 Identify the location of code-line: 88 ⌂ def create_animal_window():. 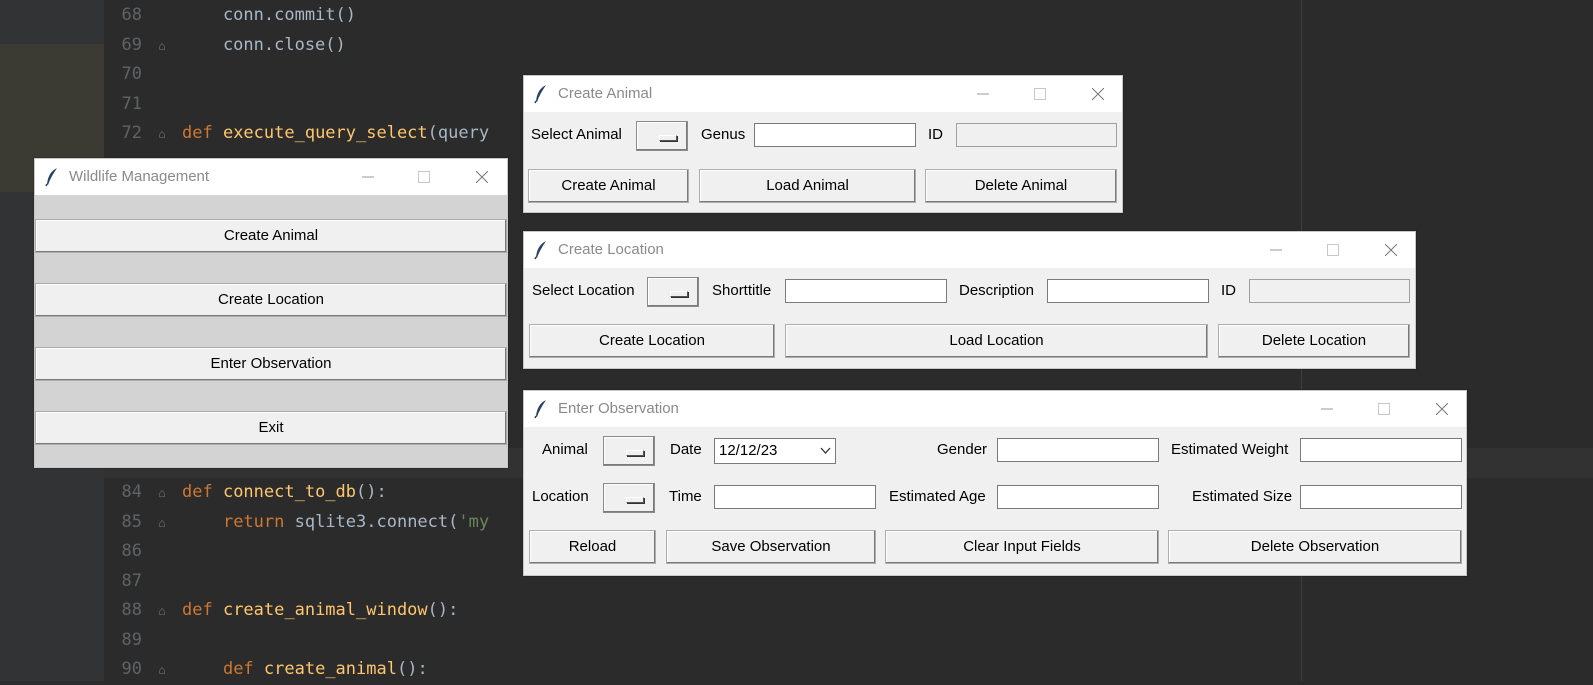
(281, 610).